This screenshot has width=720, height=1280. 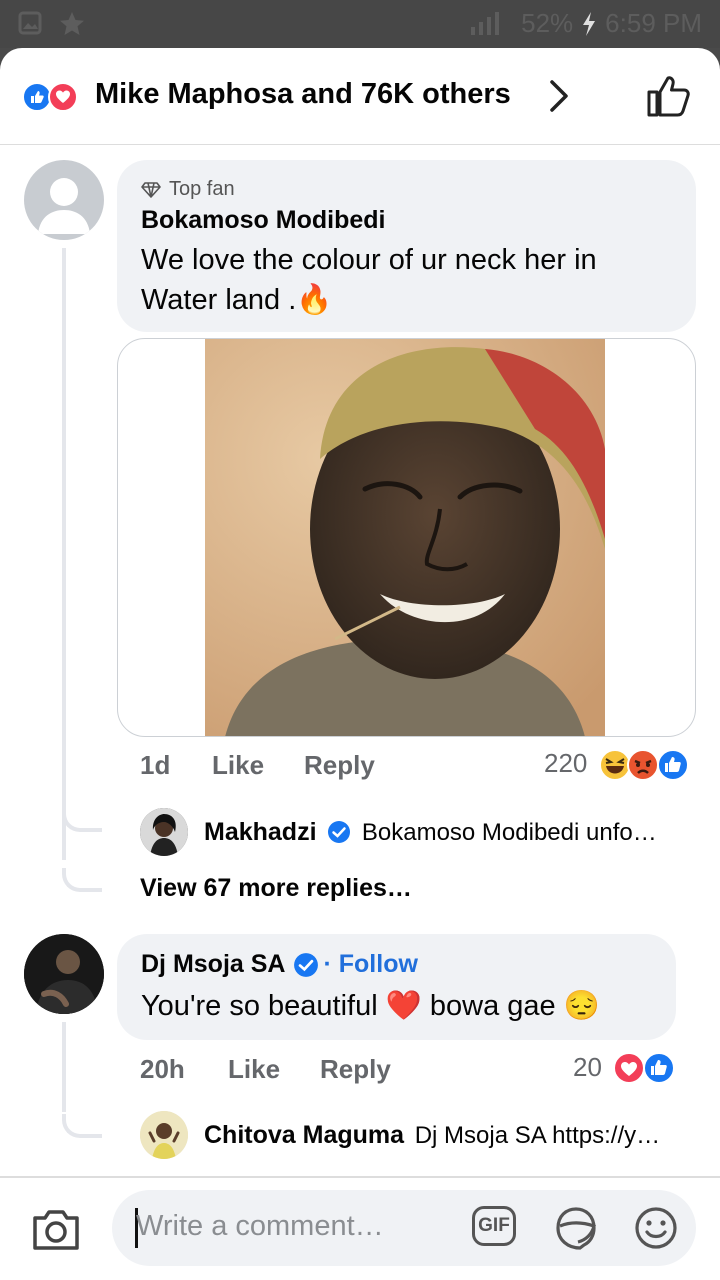 I want to click on battery-percent: 52%, so click(x=547, y=23).